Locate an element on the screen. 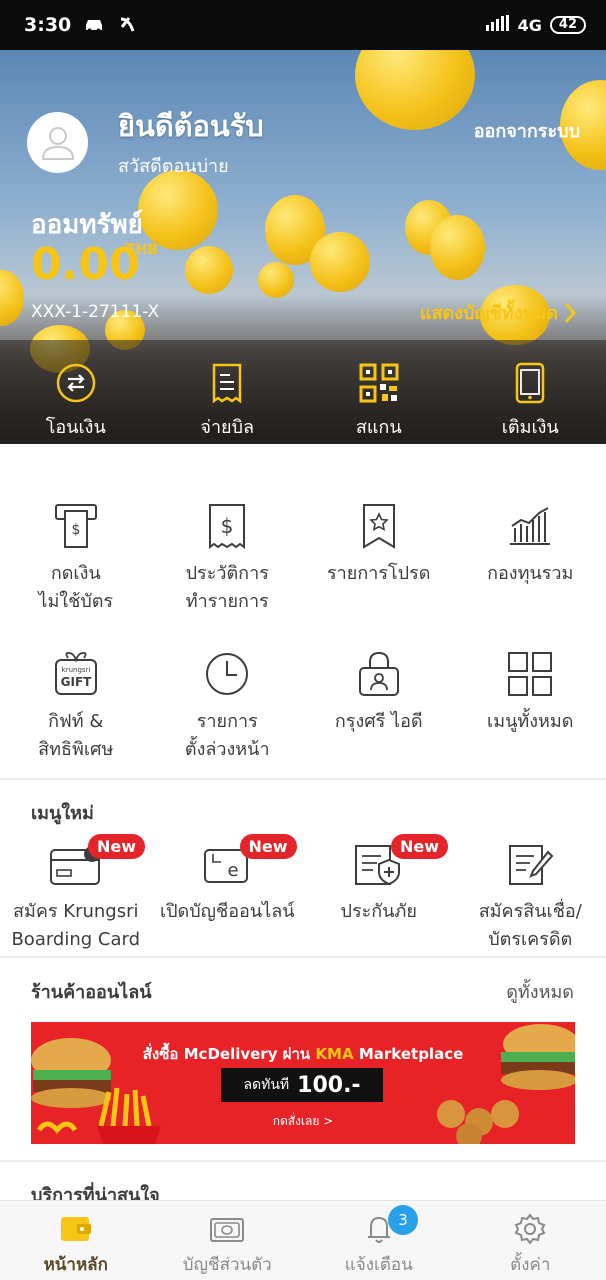 The image size is (606, 1280). banner-brand: McDelivery is located at coordinates (230, 1054).